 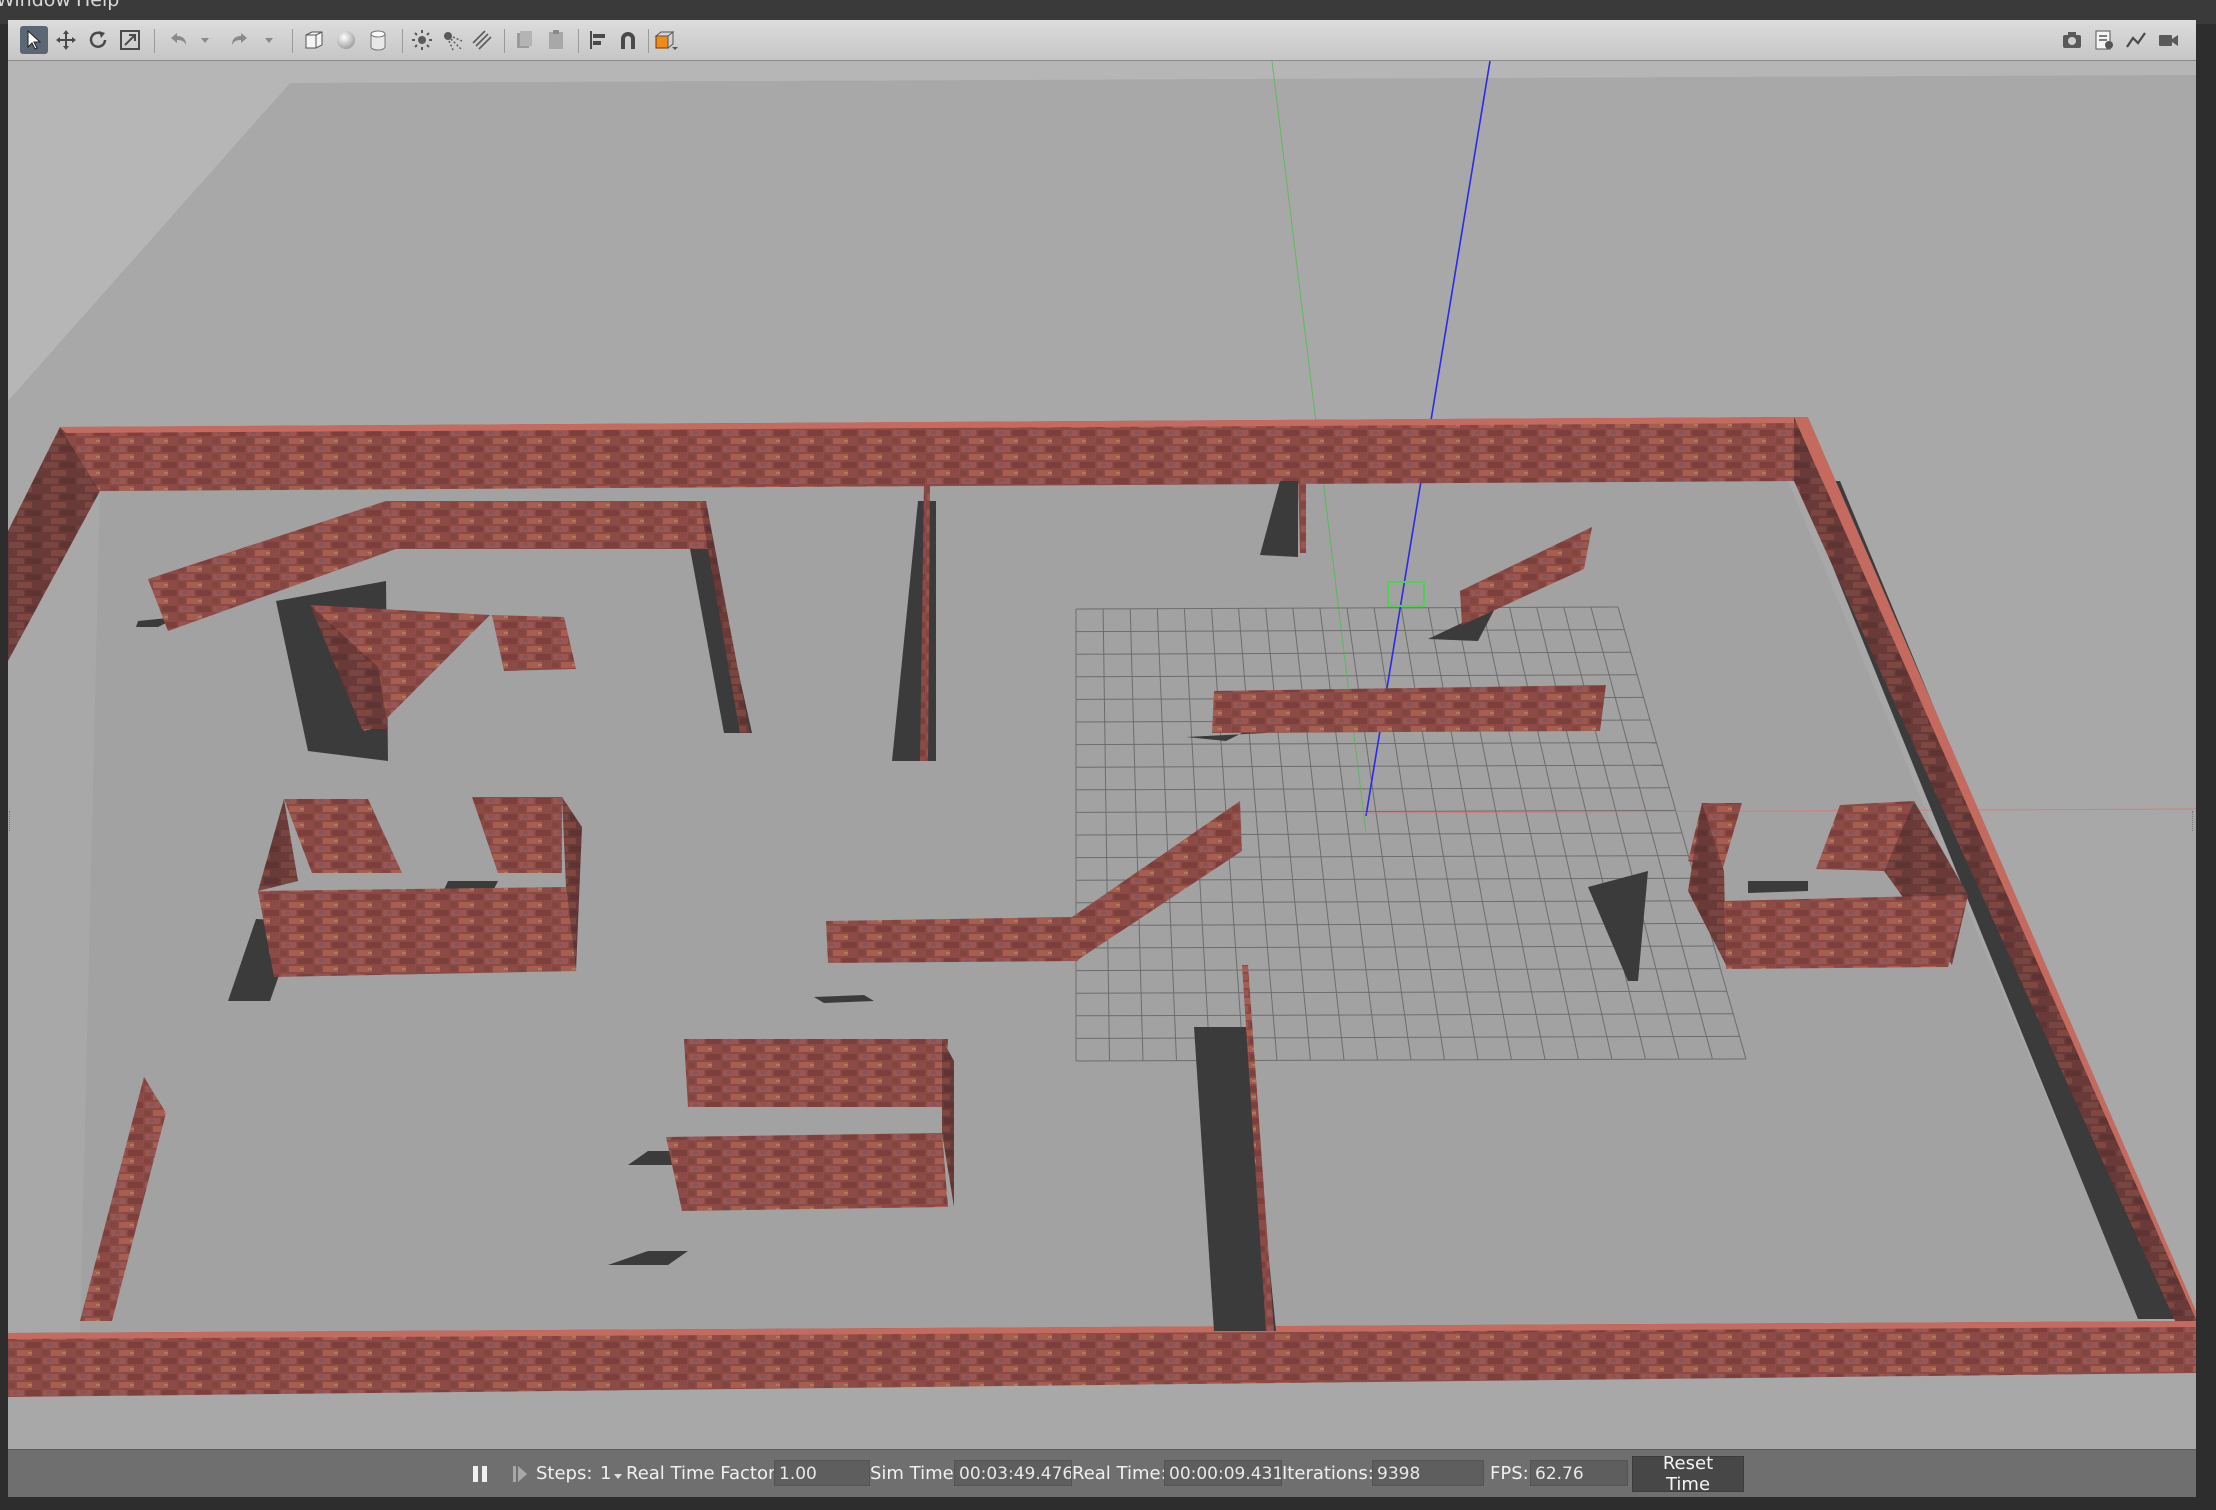 I want to click on real-time-factor-label: Real Time Factor:, so click(x=704, y=1473).